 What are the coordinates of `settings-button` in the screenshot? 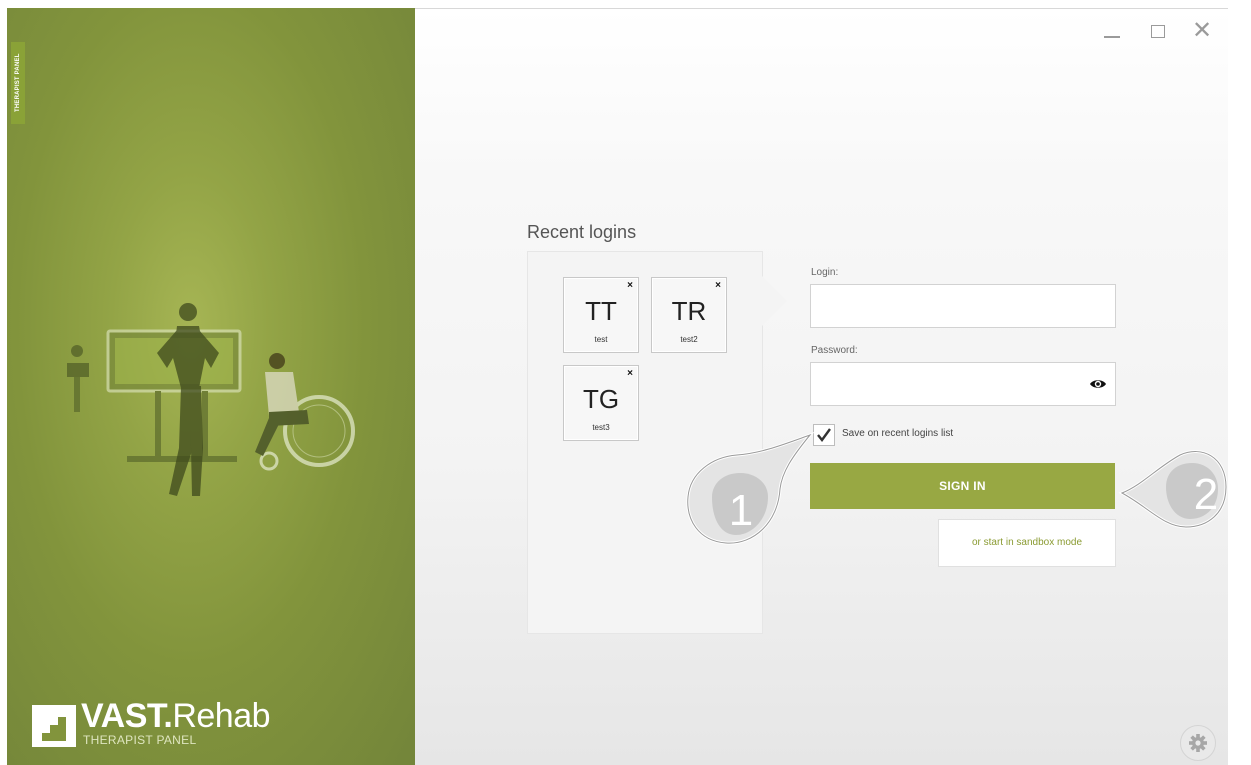 It's located at (1198, 743).